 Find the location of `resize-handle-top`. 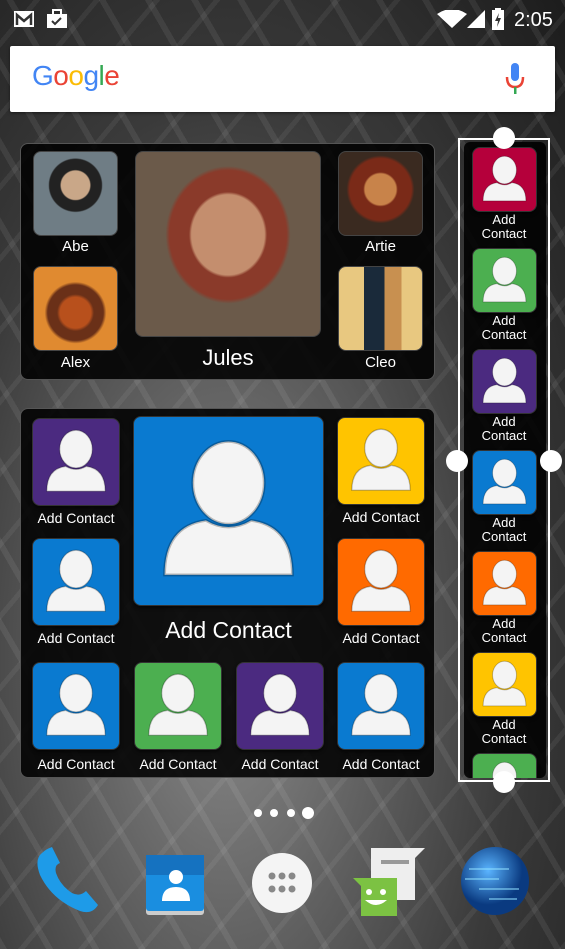

resize-handle-top is located at coordinates (504, 138).